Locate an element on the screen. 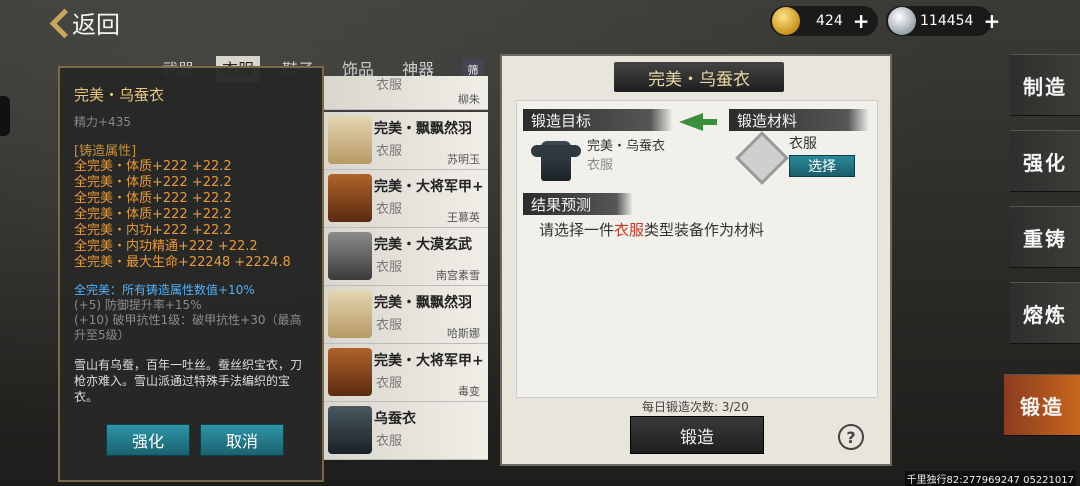  daily-count: 每日锻造次数: 3/20 is located at coordinates (695, 407).